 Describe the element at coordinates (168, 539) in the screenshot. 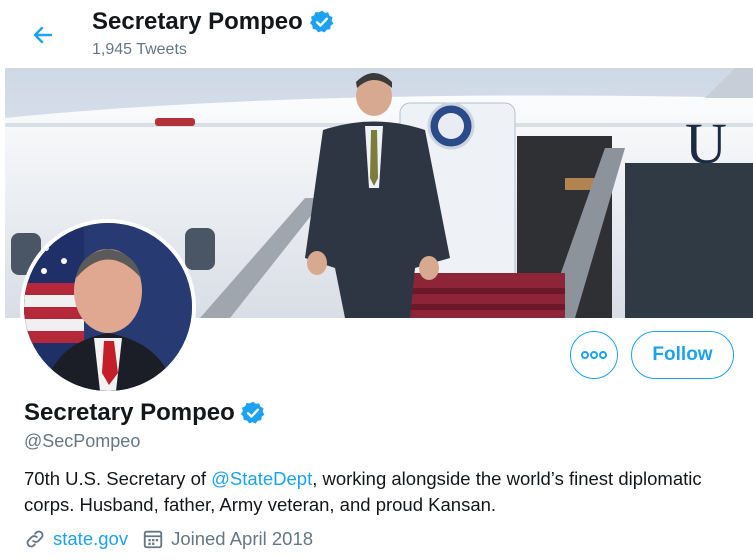

I see `profile-meta: state.gov Joined April 2018` at that location.